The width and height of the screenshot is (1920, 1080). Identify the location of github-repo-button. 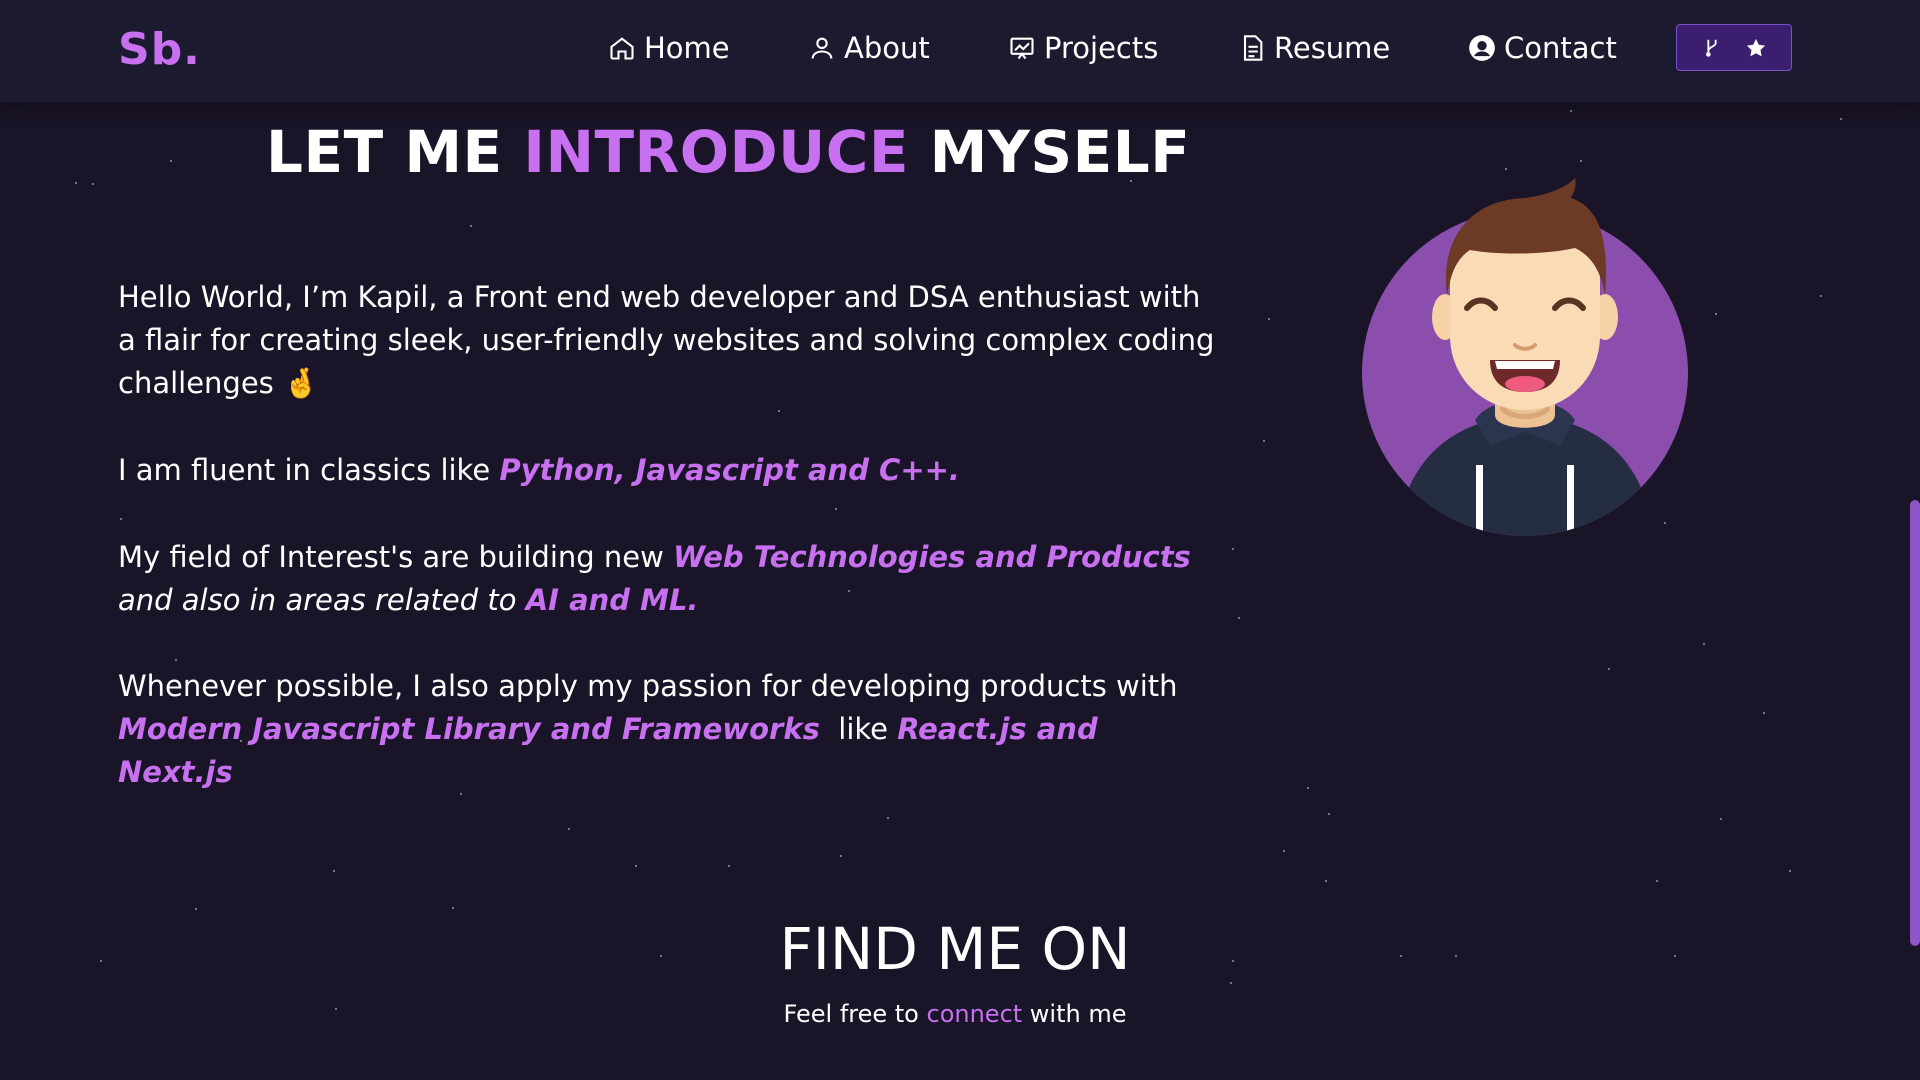
(1734, 47).